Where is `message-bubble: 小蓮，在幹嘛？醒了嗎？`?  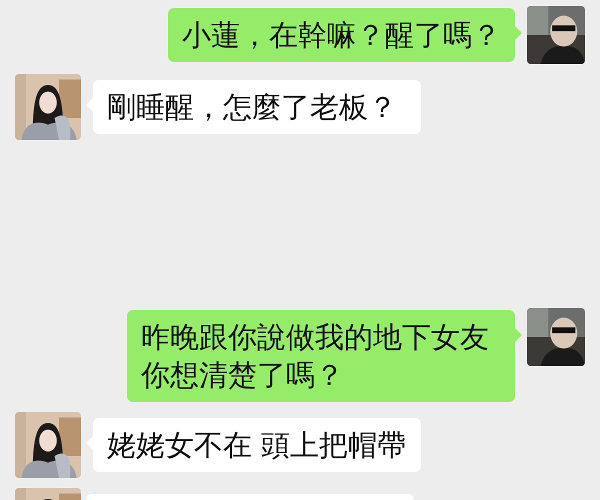
message-bubble: 小蓮，在幹嘛？醒了嗎？ is located at coordinates (341, 35).